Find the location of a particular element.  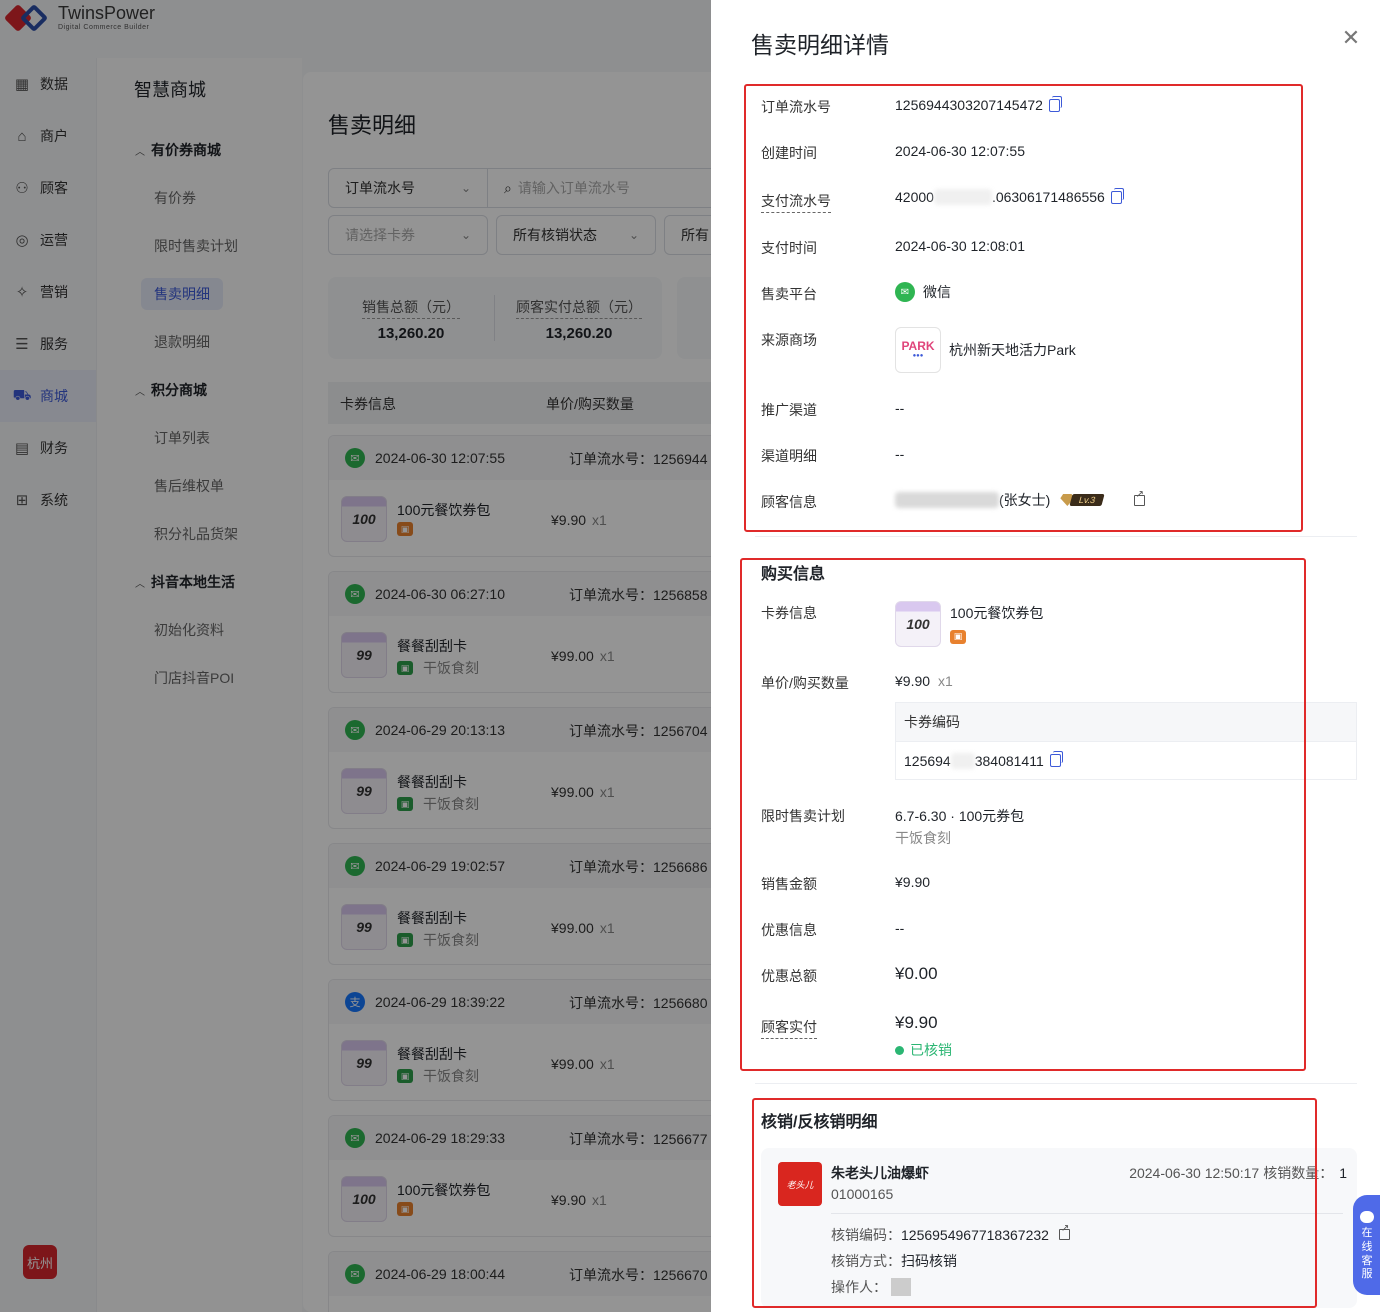

customer-phone-masked is located at coordinates (947, 500).